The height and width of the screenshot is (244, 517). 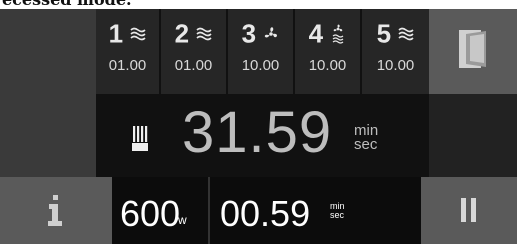 I want to click on main-timer-unit: min sec, so click(x=366, y=138).